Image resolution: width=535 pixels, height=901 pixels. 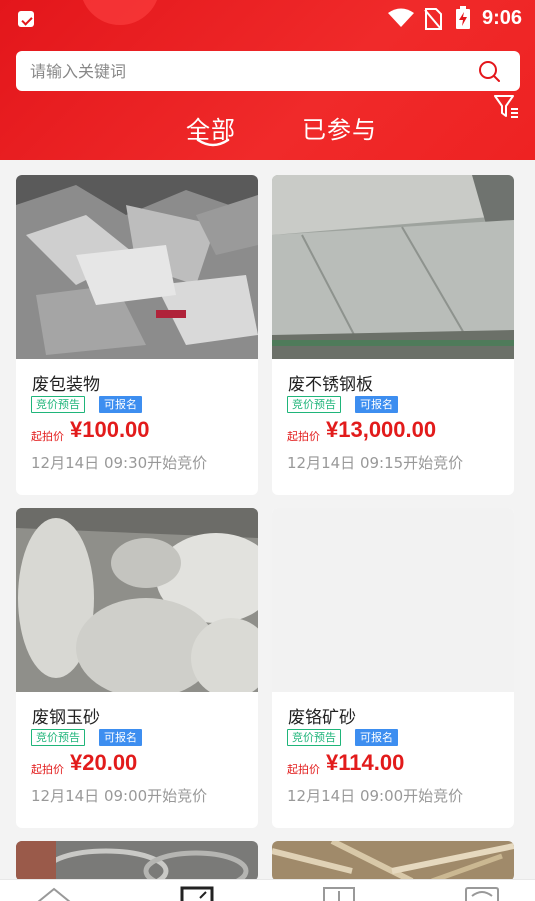 What do you see at coordinates (119, 463) in the screenshot?
I see `auction-start-time: 12月14日 09:30开始竞价` at bounding box center [119, 463].